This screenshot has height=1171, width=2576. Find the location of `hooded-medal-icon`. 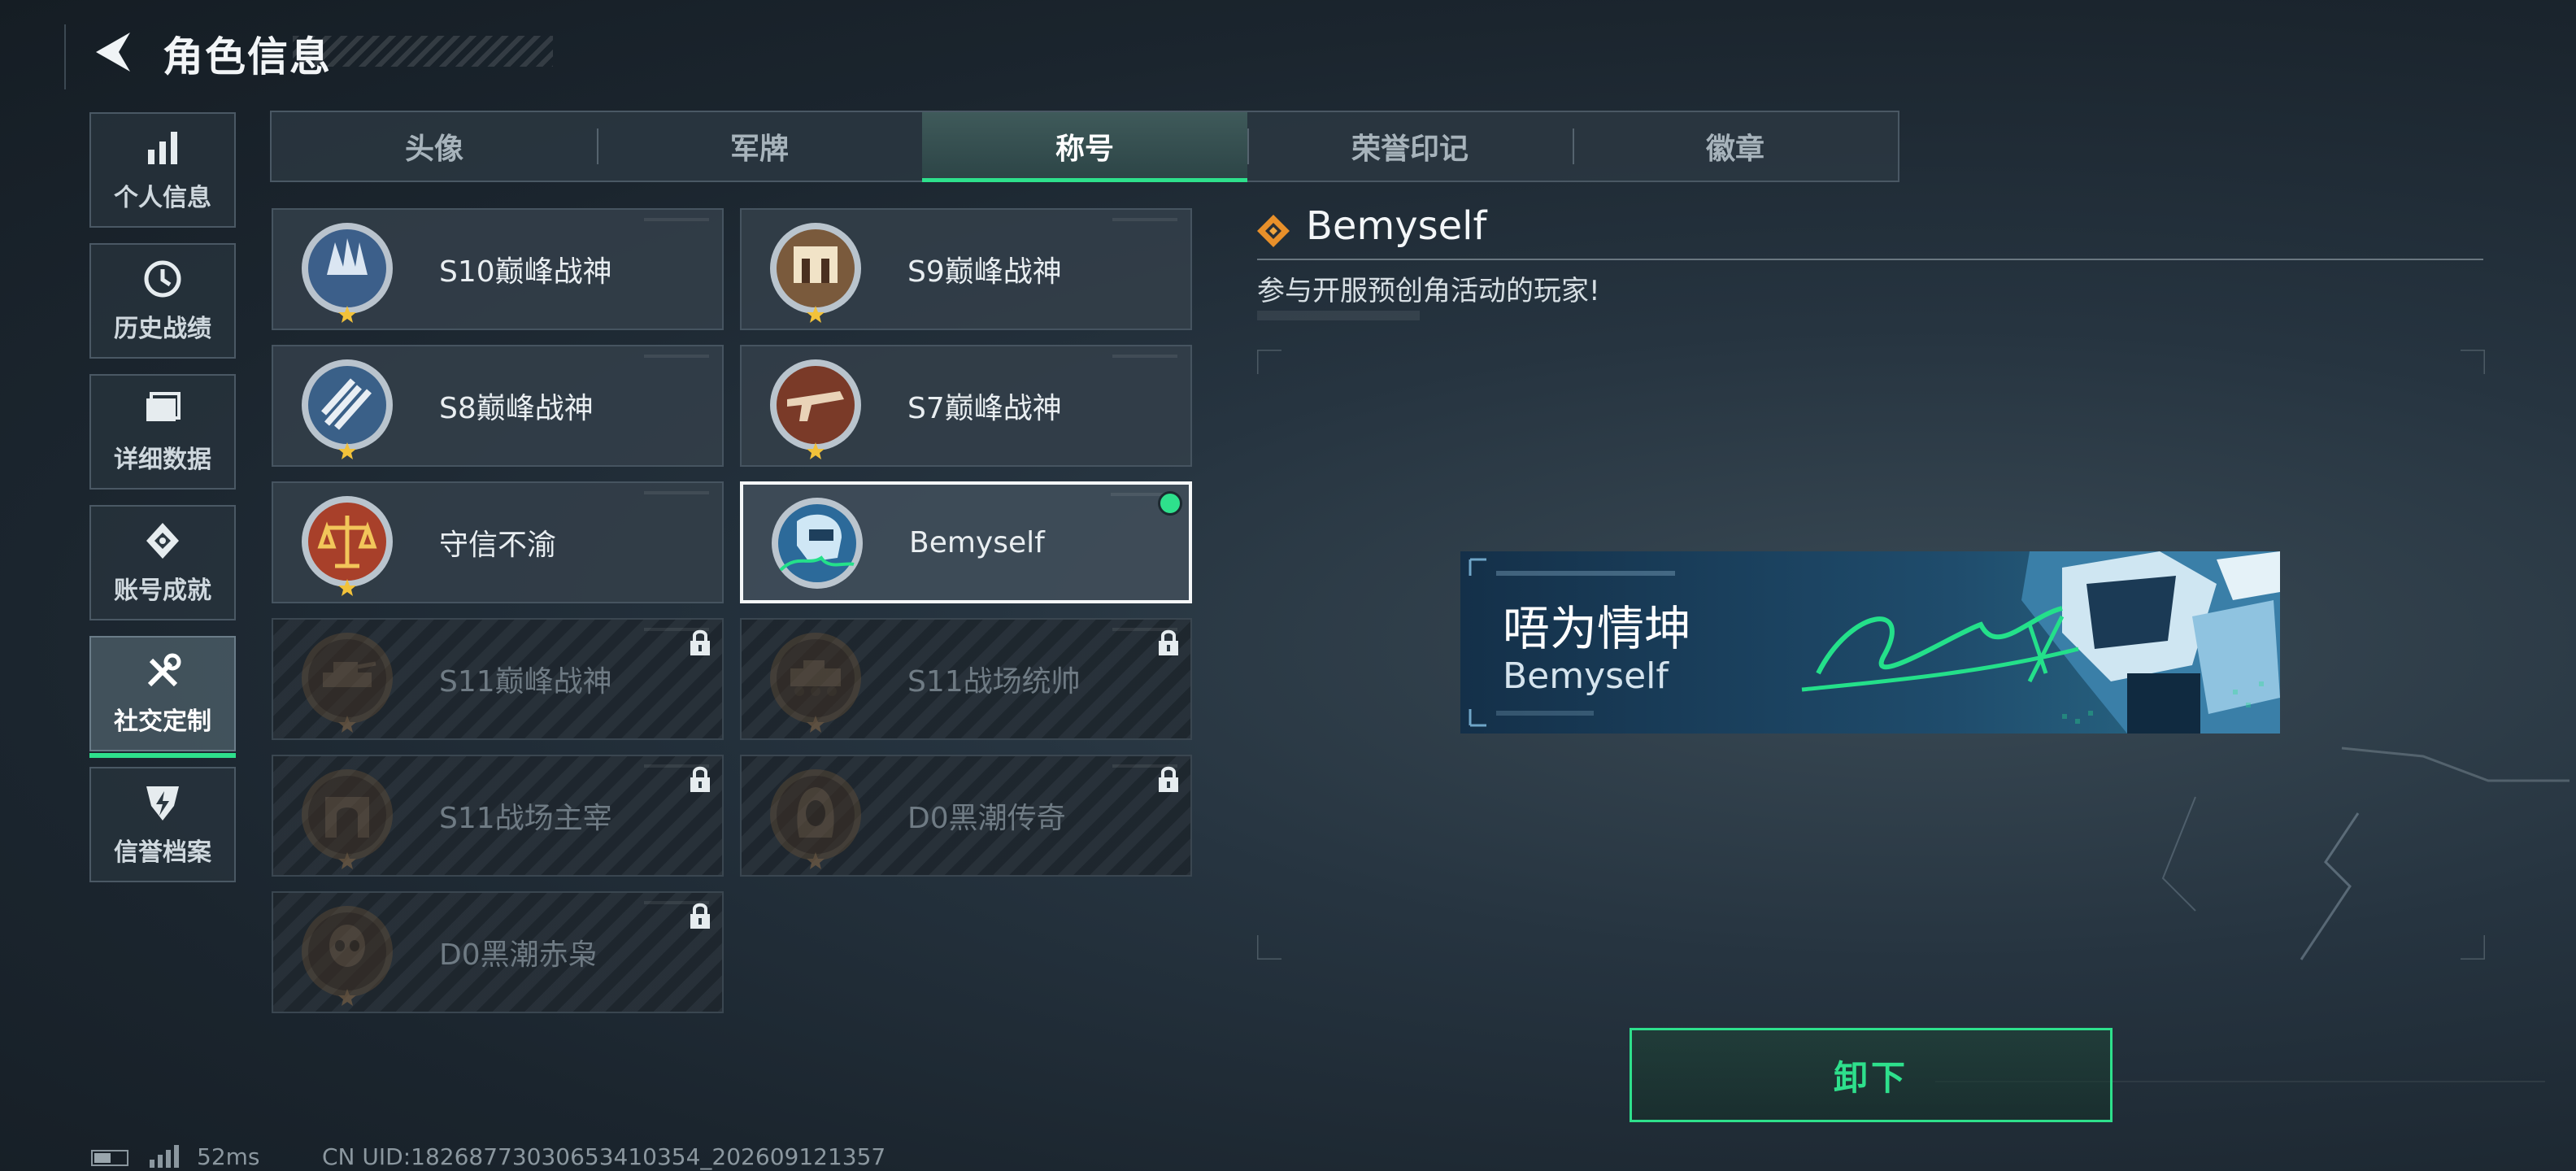

hooded-medal-icon is located at coordinates (816, 819).